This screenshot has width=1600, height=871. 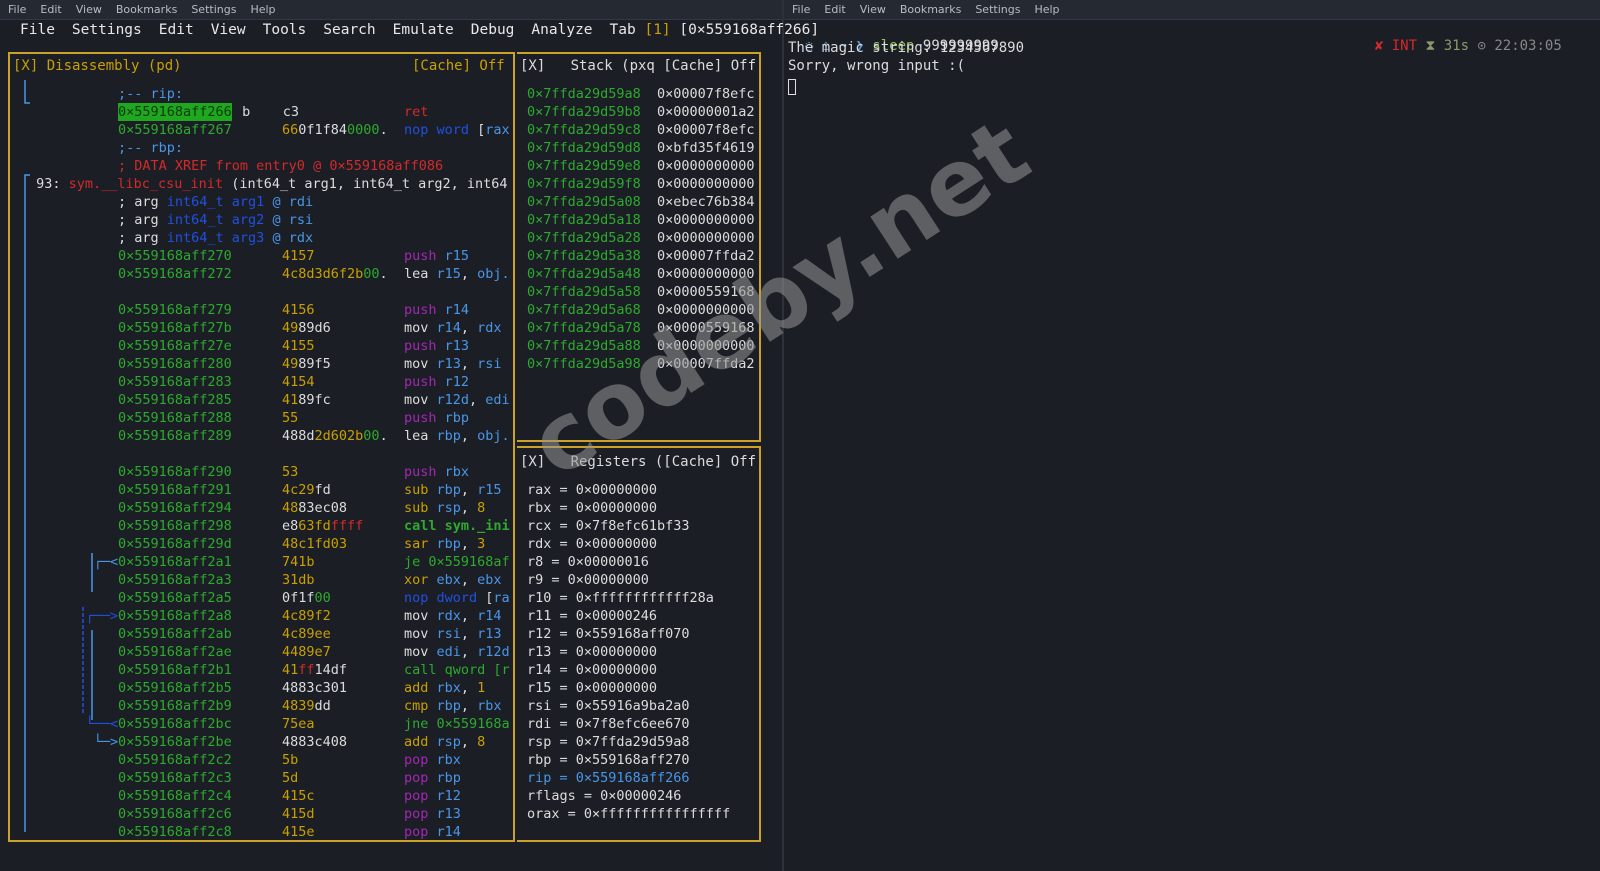 What do you see at coordinates (873, 9) in the screenshot?
I see `menu-view: View` at bounding box center [873, 9].